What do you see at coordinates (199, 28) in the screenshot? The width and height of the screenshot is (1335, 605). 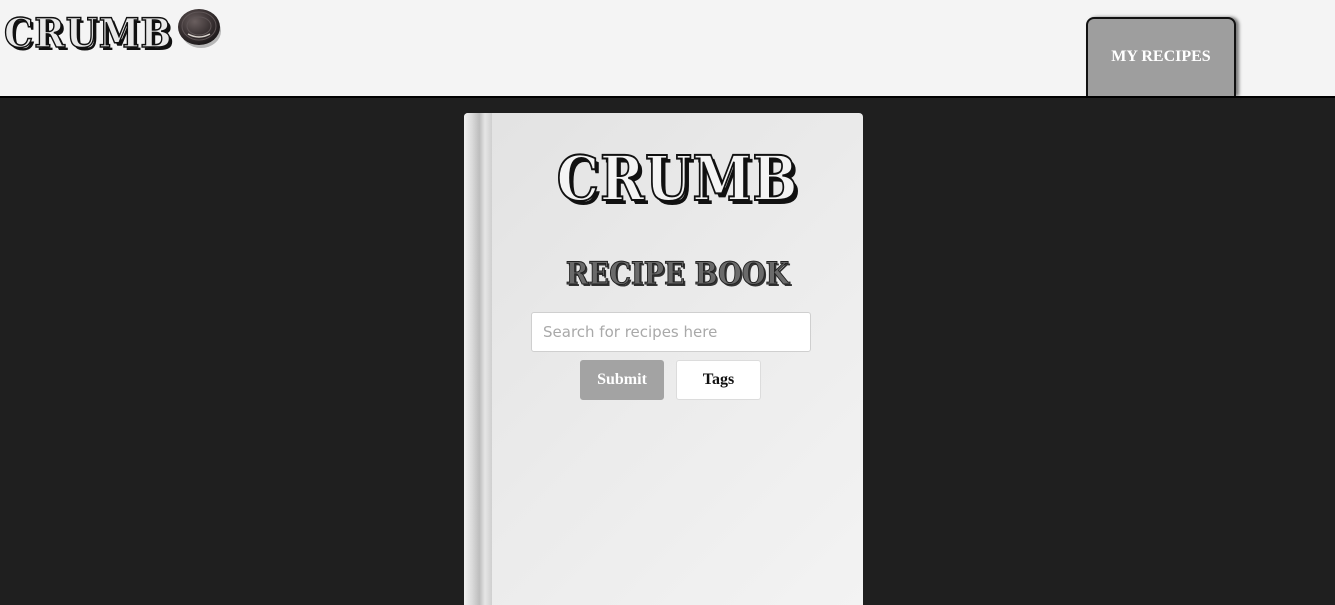 I see `cookie-icon` at bounding box center [199, 28].